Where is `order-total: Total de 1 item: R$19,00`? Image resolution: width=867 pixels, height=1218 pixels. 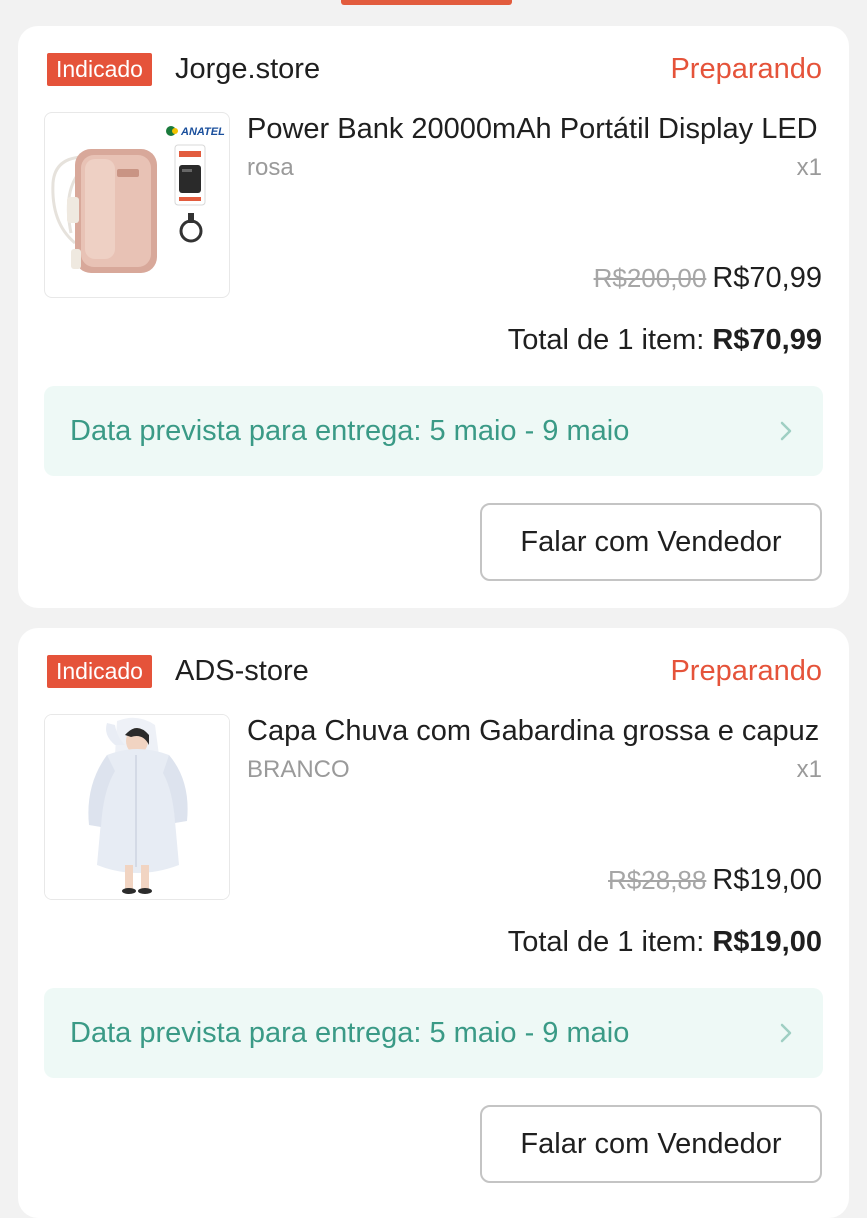 order-total: Total de 1 item: R$19,00 is located at coordinates (665, 942).